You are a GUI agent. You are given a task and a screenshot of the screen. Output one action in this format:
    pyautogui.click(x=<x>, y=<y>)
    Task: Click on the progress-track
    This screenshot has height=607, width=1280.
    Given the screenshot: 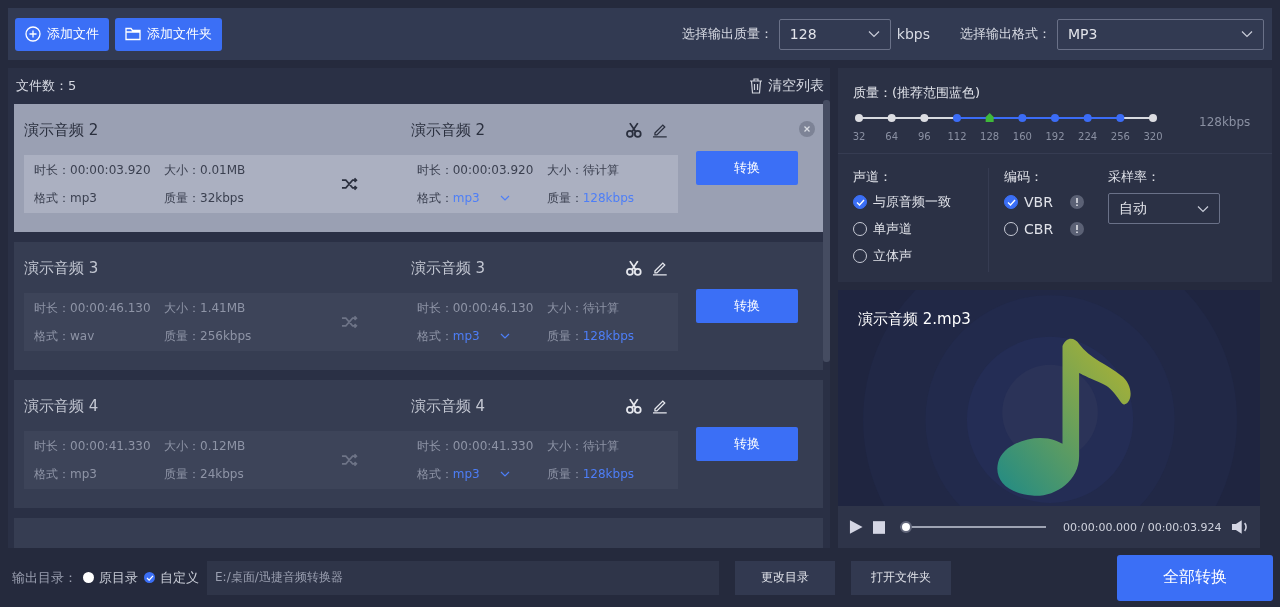 What is the action you would take?
    pyautogui.click(x=973, y=527)
    